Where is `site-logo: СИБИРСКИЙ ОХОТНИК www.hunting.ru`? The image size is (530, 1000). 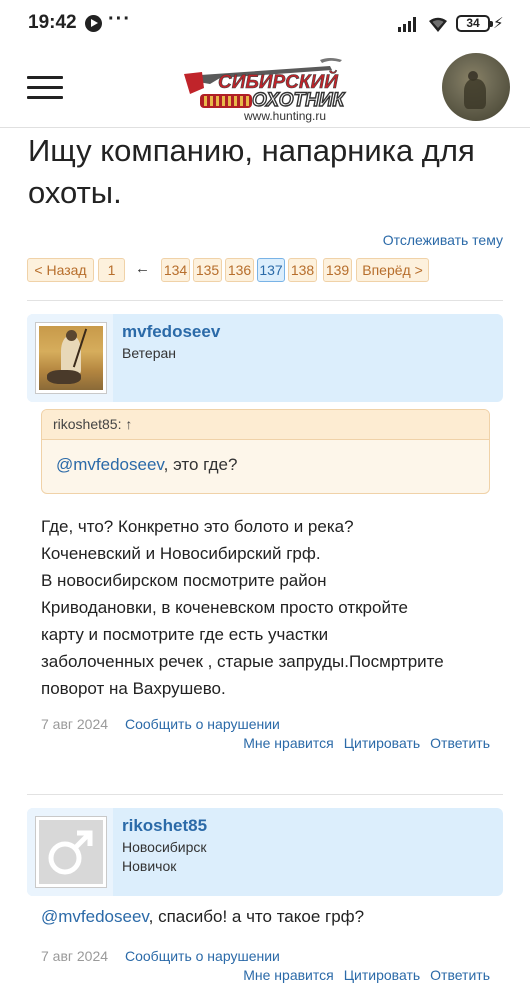
site-logo: СИБИРСКИЙ ОХОТНИК www.hunting.ru is located at coordinates (264, 89).